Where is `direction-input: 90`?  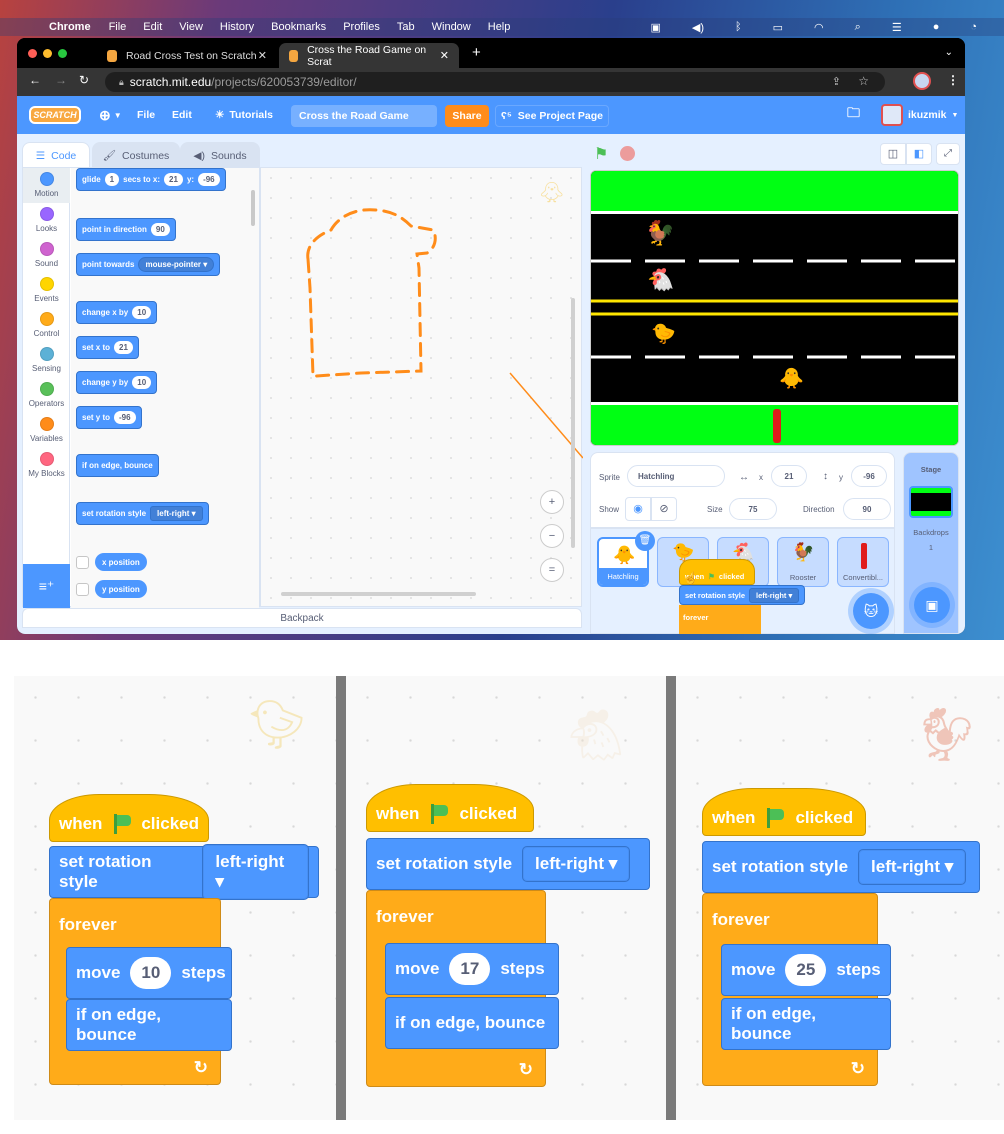
direction-input: 90 is located at coordinates (160, 229).